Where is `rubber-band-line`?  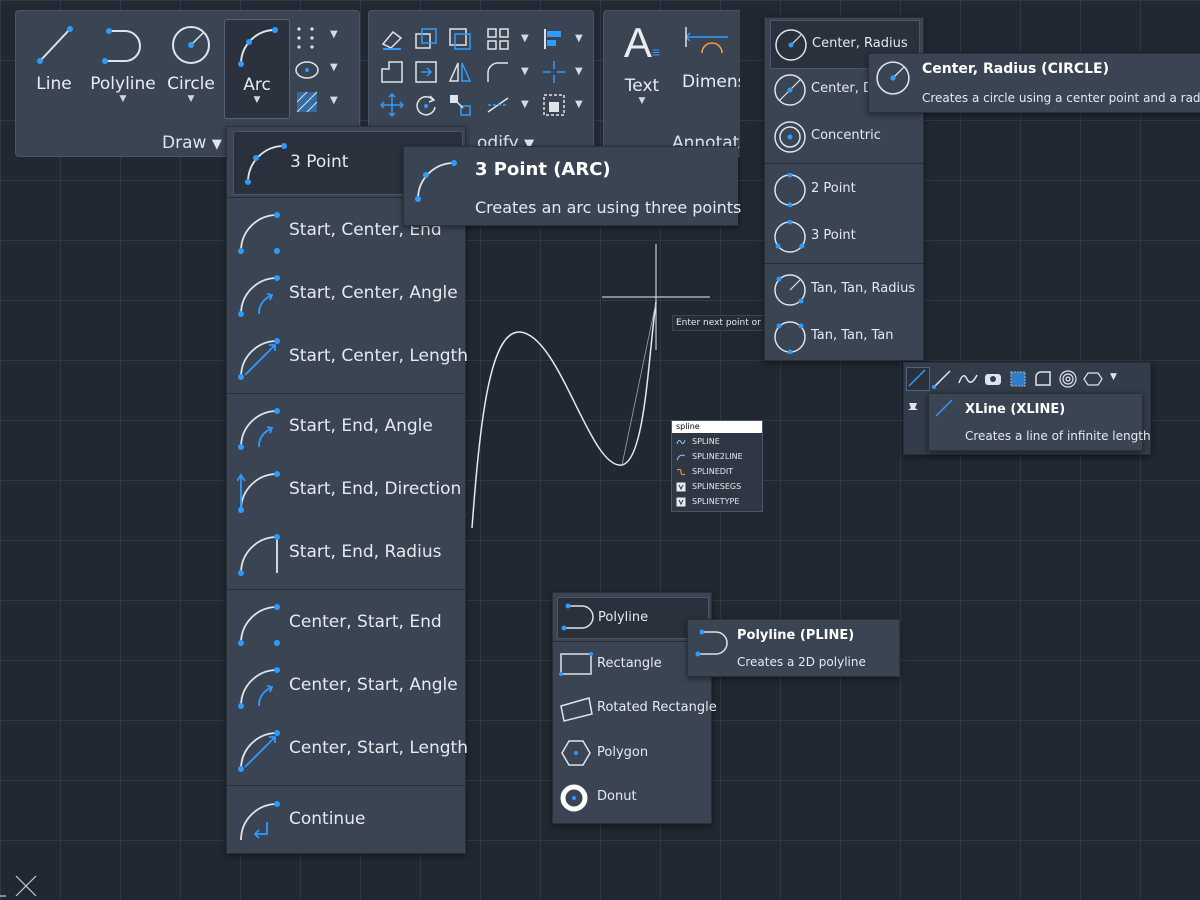
rubber-band-line is located at coordinates (639, 383).